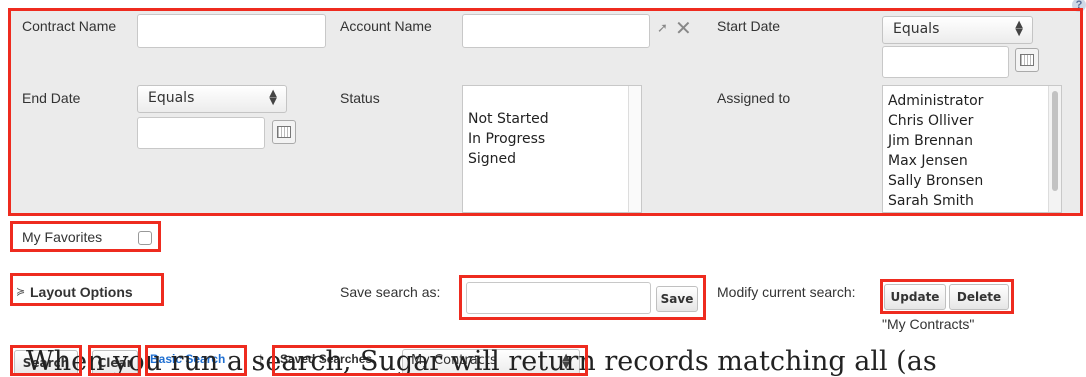 The width and height of the screenshot is (1086, 377). I want to click on account-name-input, so click(556, 31).